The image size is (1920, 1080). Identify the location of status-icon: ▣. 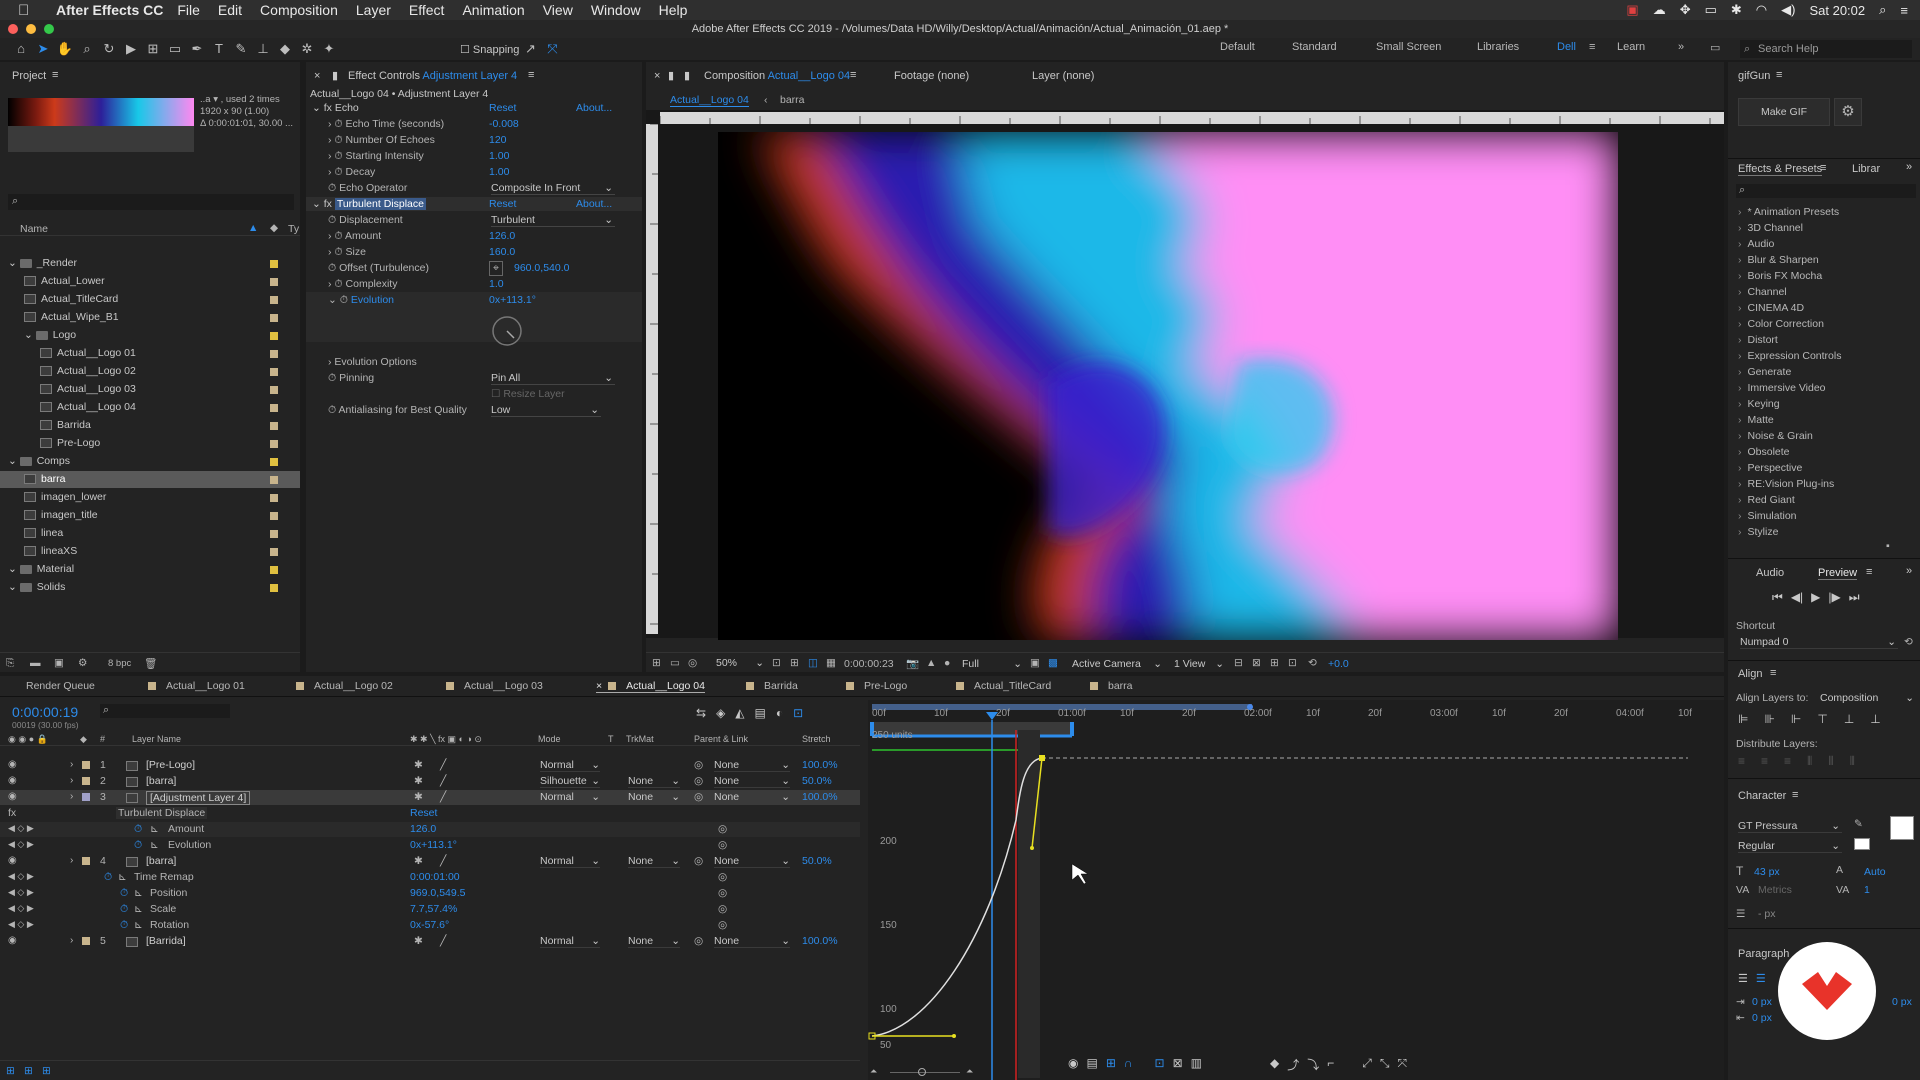
(1632, 10).